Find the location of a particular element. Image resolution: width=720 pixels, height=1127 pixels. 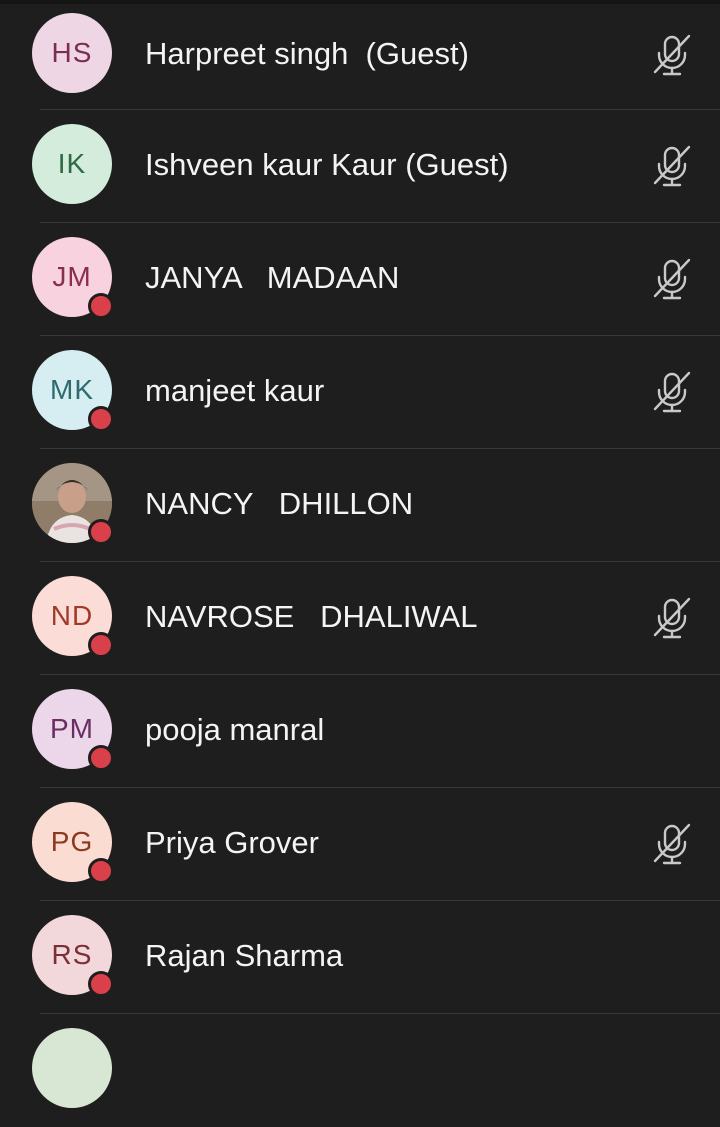

avatar: RS is located at coordinates (73, 956).